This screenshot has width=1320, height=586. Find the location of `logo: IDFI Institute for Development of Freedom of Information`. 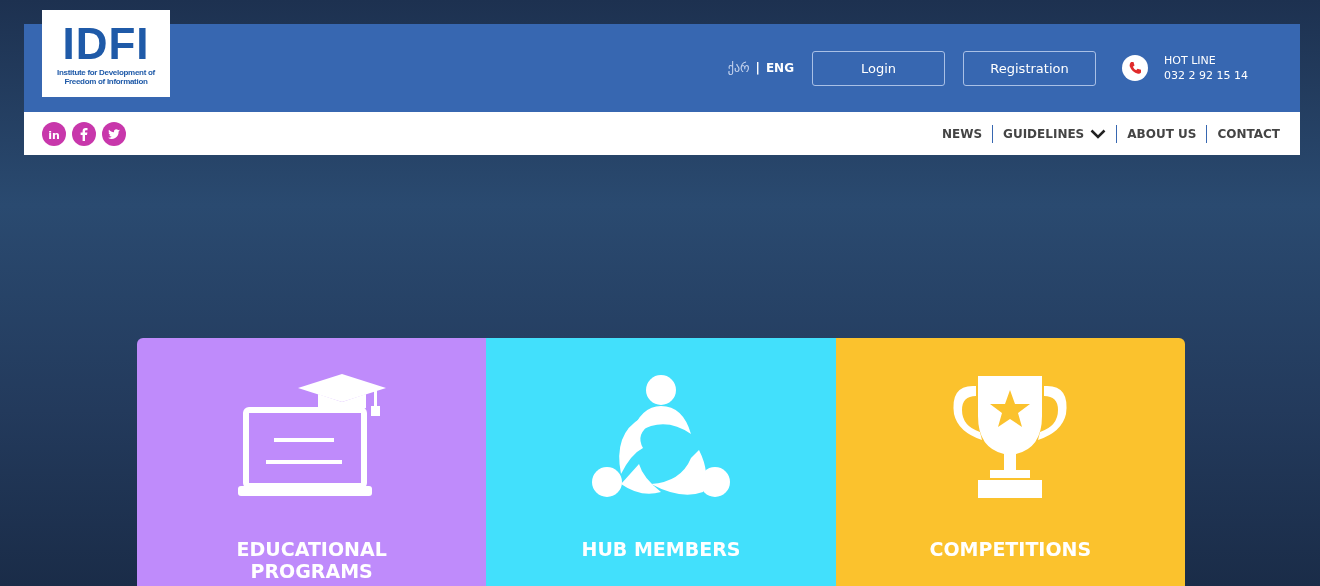

logo: IDFI Institute for Development of Freedom of Information is located at coordinates (106, 53).